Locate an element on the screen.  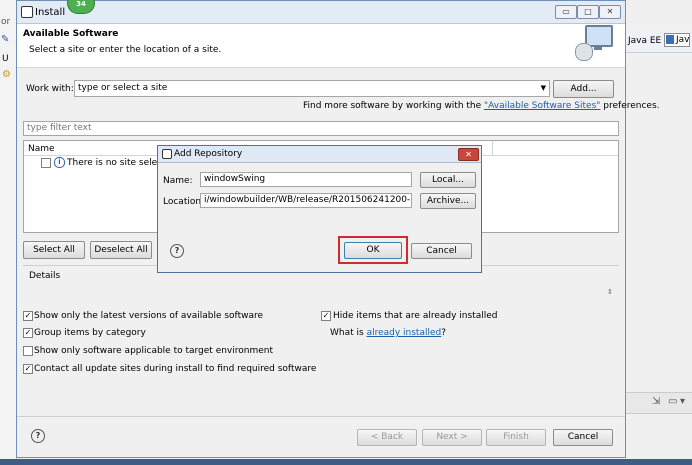
background-left-panel: or ✎ U ⚙ is located at coordinates (8, 232).